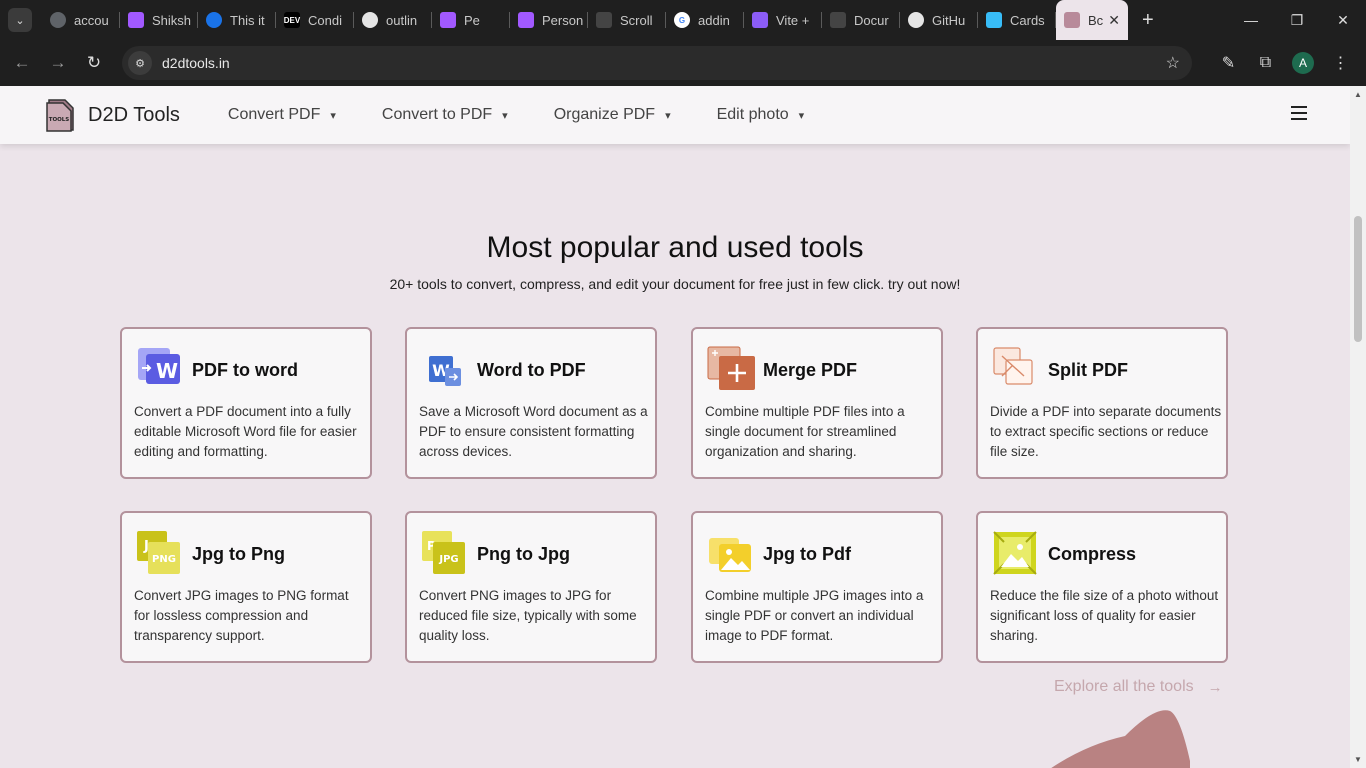 The height and width of the screenshot is (768, 1366). What do you see at coordinates (1114, 20) in the screenshot?
I see `close-tab-icon: ✕` at bounding box center [1114, 20].